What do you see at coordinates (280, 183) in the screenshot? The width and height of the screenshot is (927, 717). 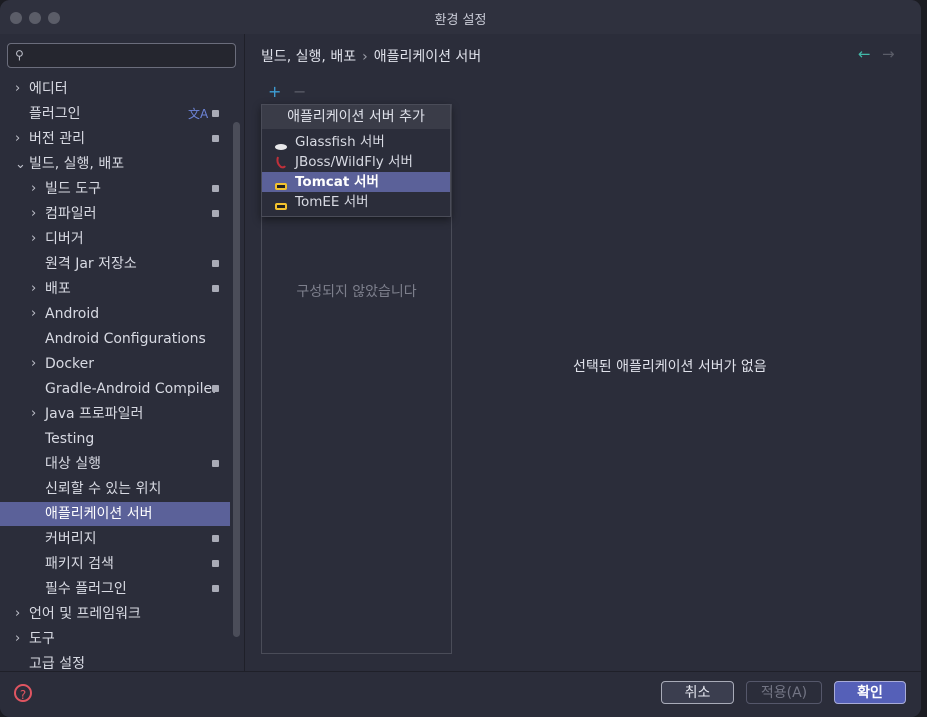 I see `tomcat-icon` at bounding box center [280, 183].